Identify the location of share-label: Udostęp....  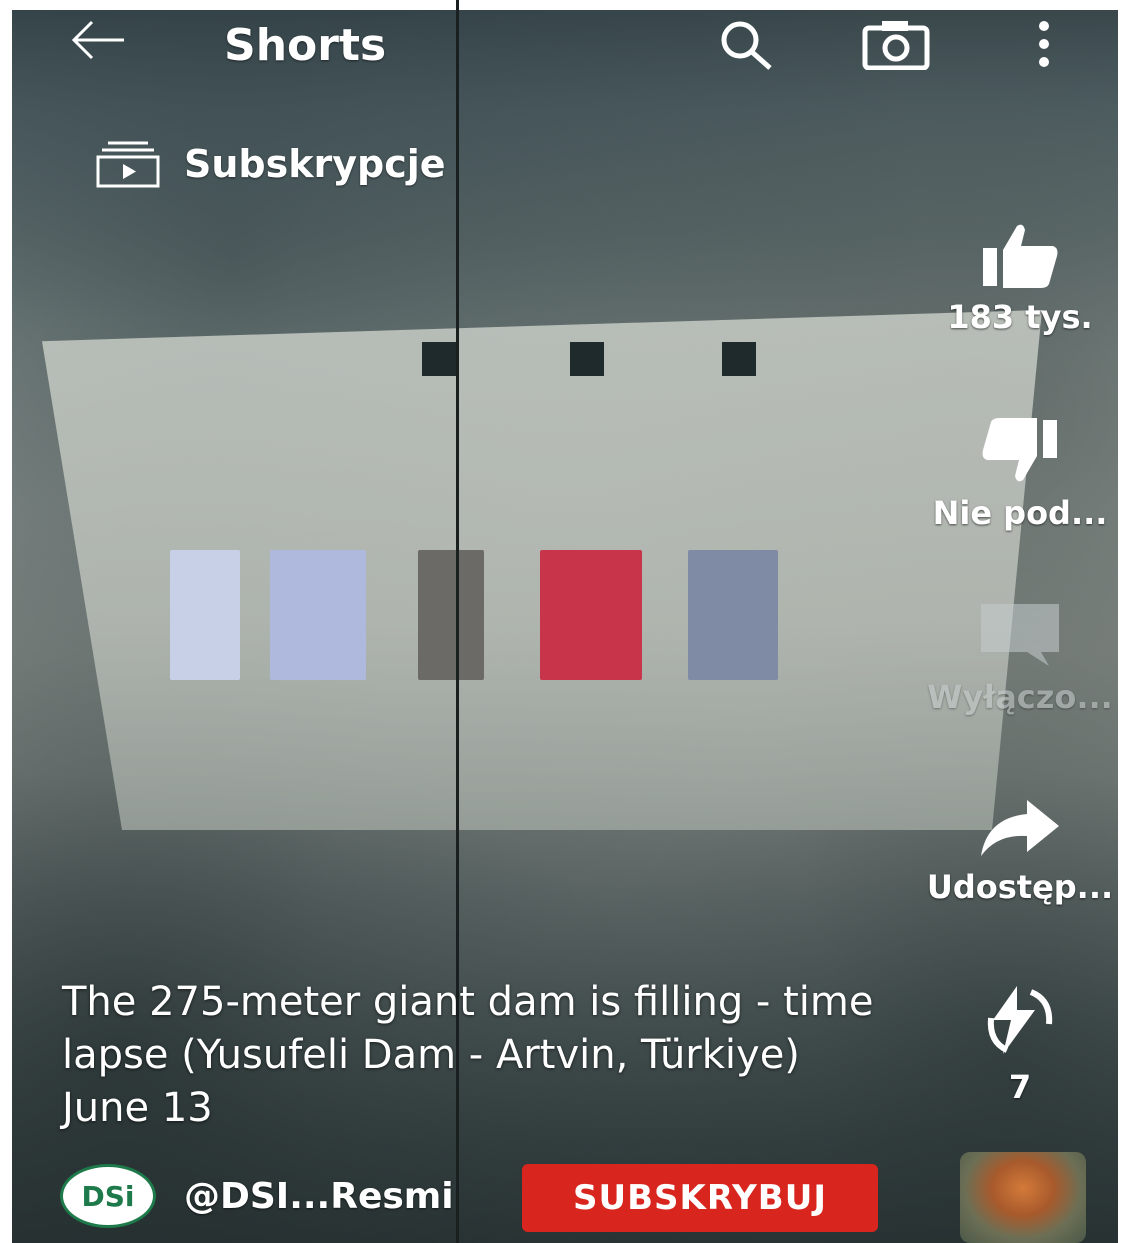
(1020, 887).